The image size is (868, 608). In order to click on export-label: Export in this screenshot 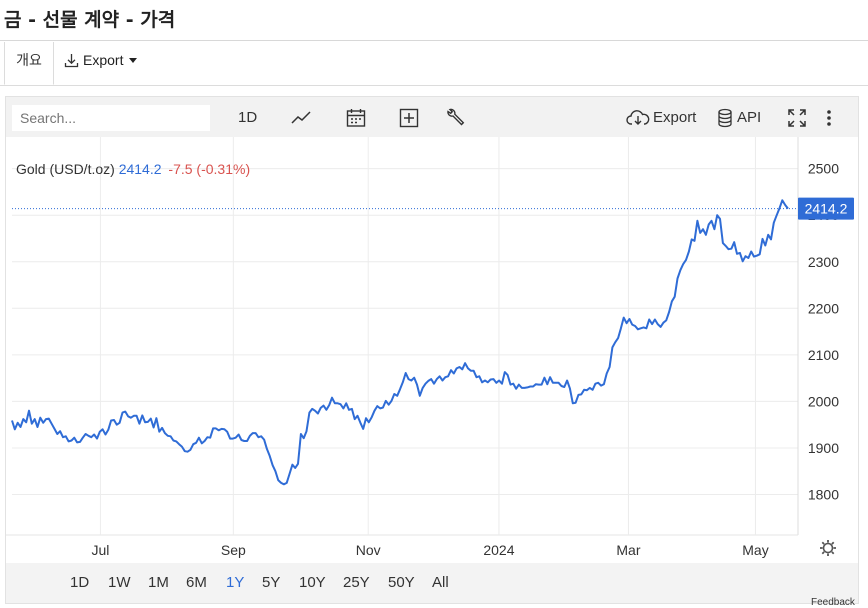, I will do `click(103, 60)`.